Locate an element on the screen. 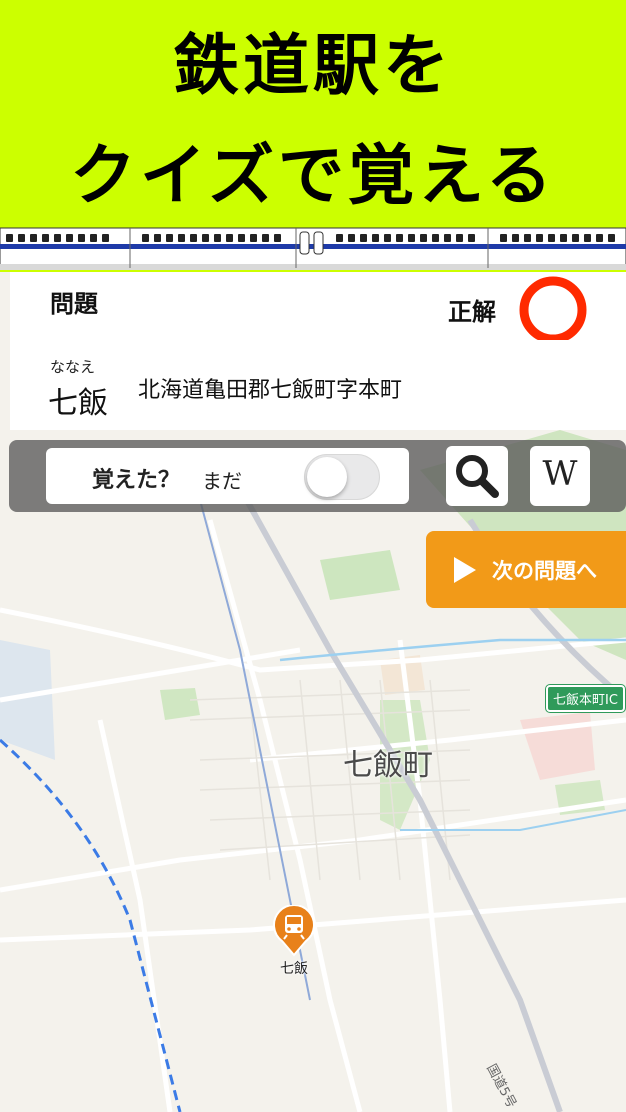  control-bar: 覚えた？ まだ W is located at coordinates (317, 476).